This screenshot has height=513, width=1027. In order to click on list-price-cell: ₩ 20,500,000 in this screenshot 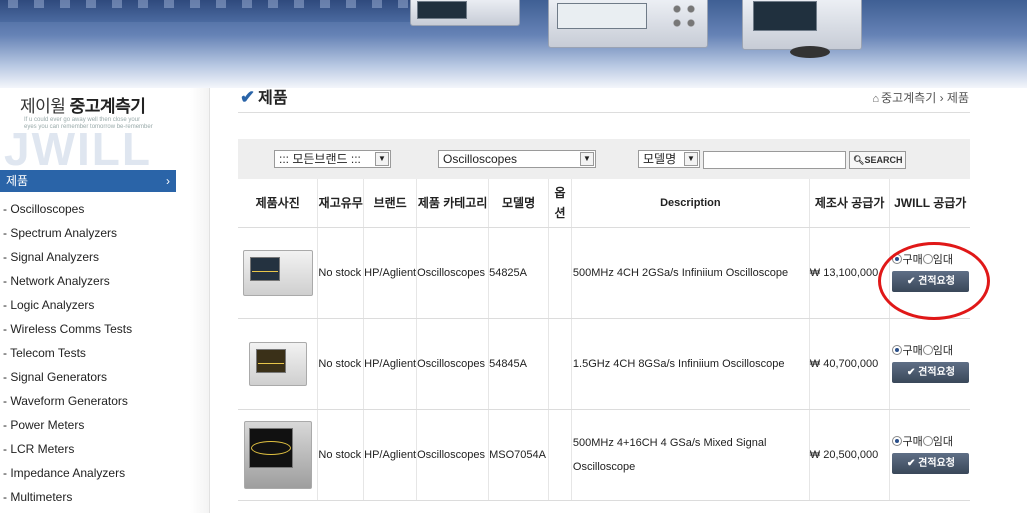, I will do `click(850, 455)`.